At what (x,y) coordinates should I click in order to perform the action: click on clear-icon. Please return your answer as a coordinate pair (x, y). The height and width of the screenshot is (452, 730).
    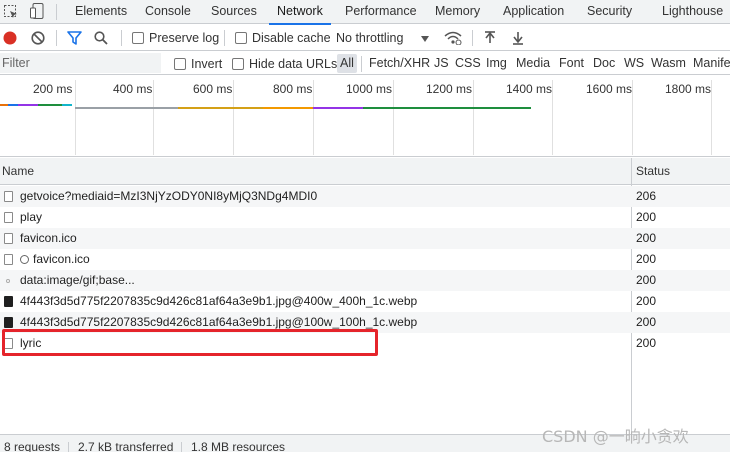
    Looking at the image, I should click on (38, 38).